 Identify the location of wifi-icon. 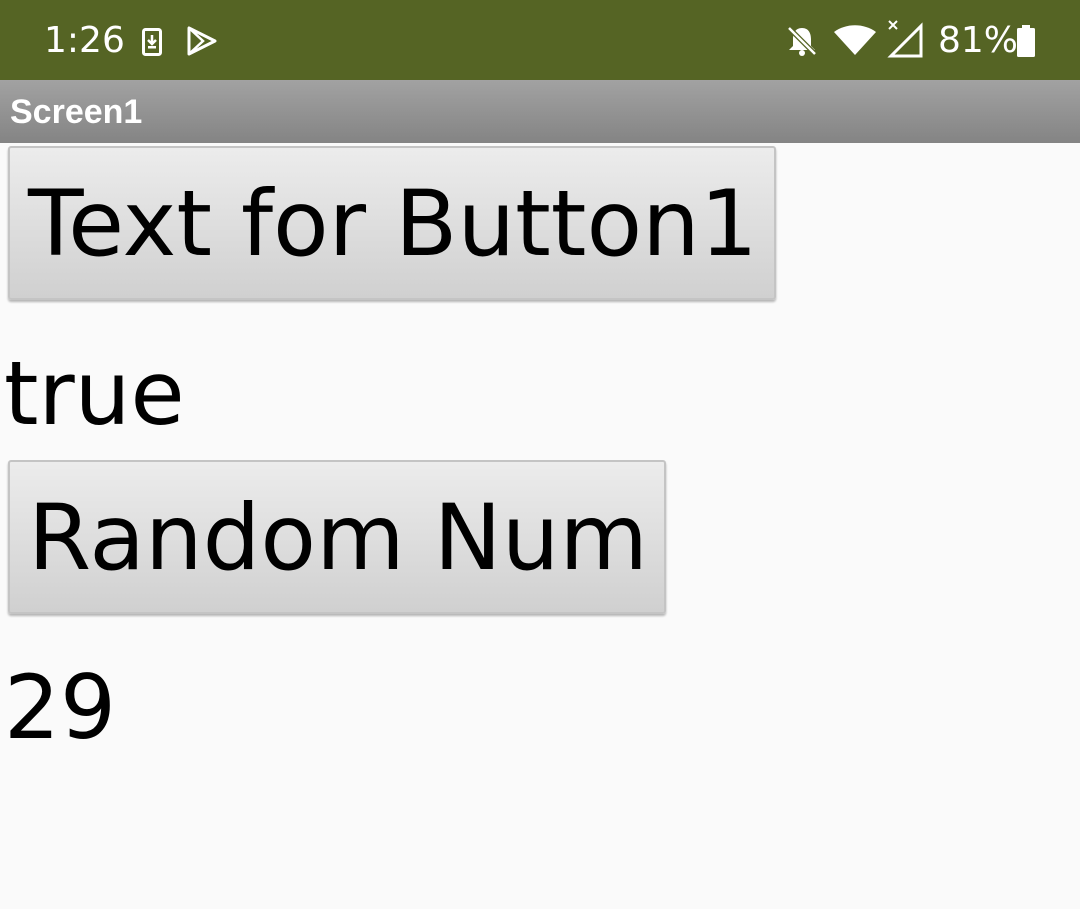
(855, 40).